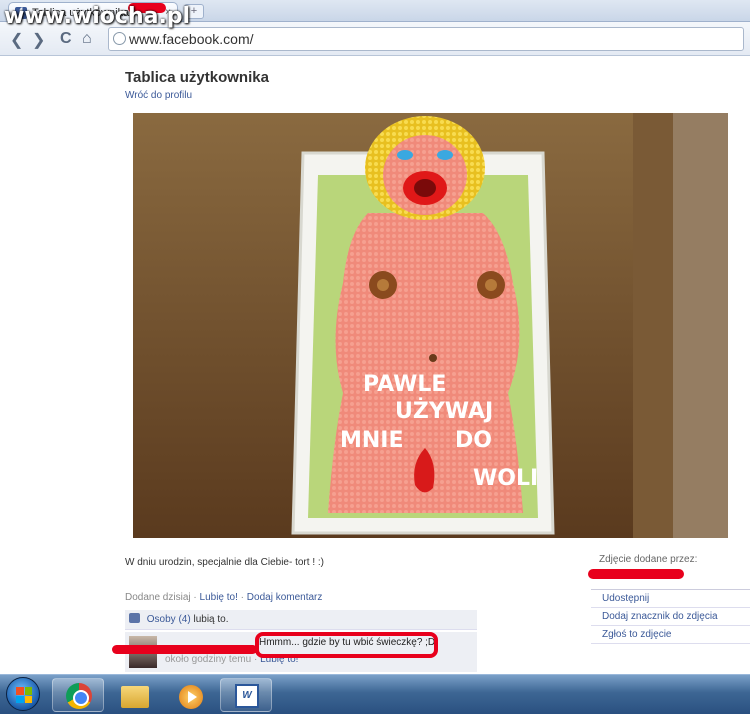 This screenshot has height=714, width=750. I want to click on back-button: ❮, so click(16, 40).